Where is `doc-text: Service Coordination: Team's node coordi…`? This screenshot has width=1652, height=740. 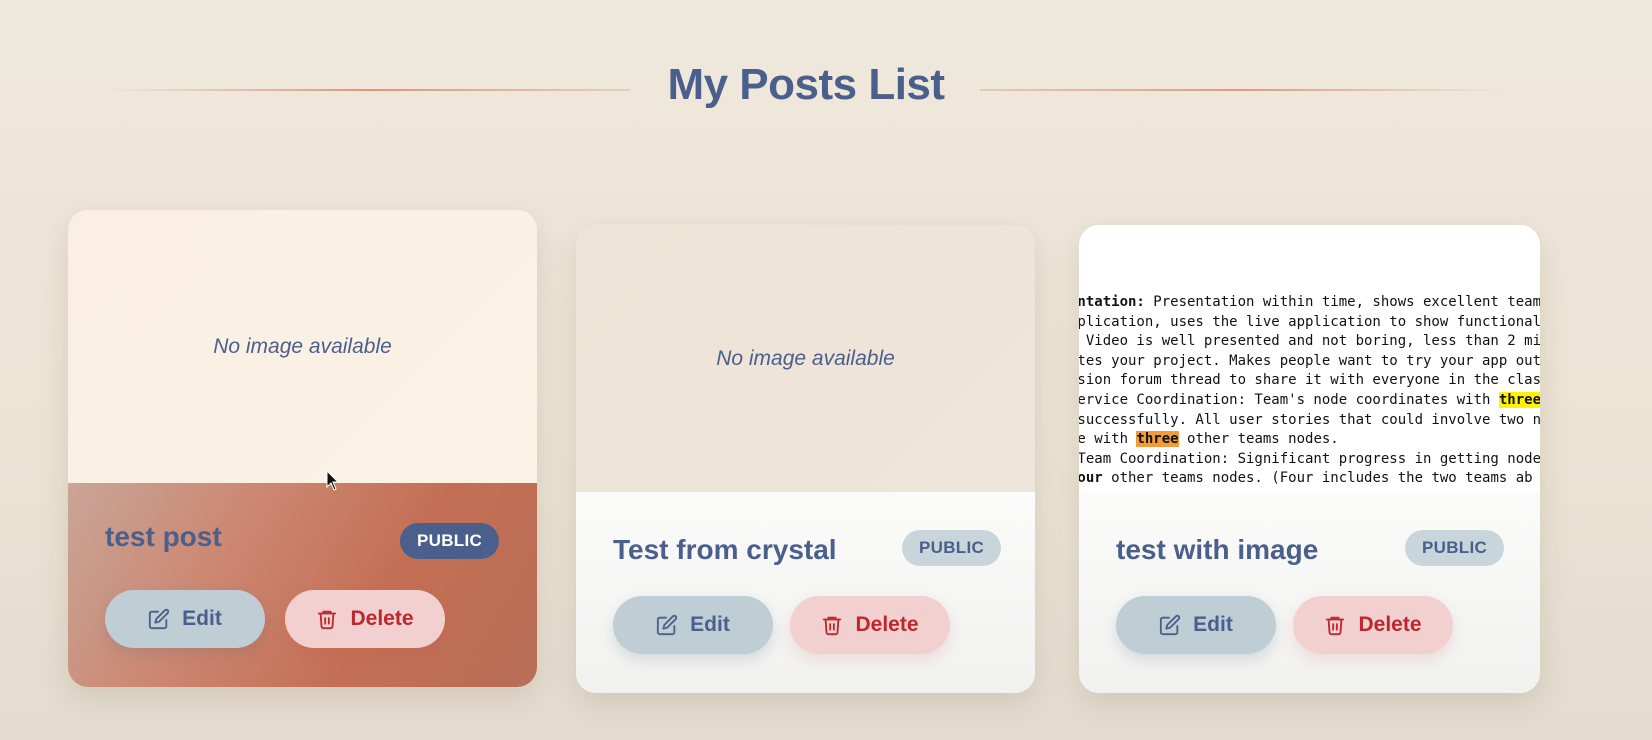 doc-text: Service Coordination: Team's node coordi… is located at coordinates (1289, 399).